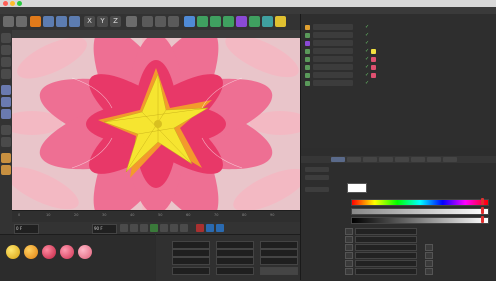  I want to click on autokey-button, so click(210, 228).